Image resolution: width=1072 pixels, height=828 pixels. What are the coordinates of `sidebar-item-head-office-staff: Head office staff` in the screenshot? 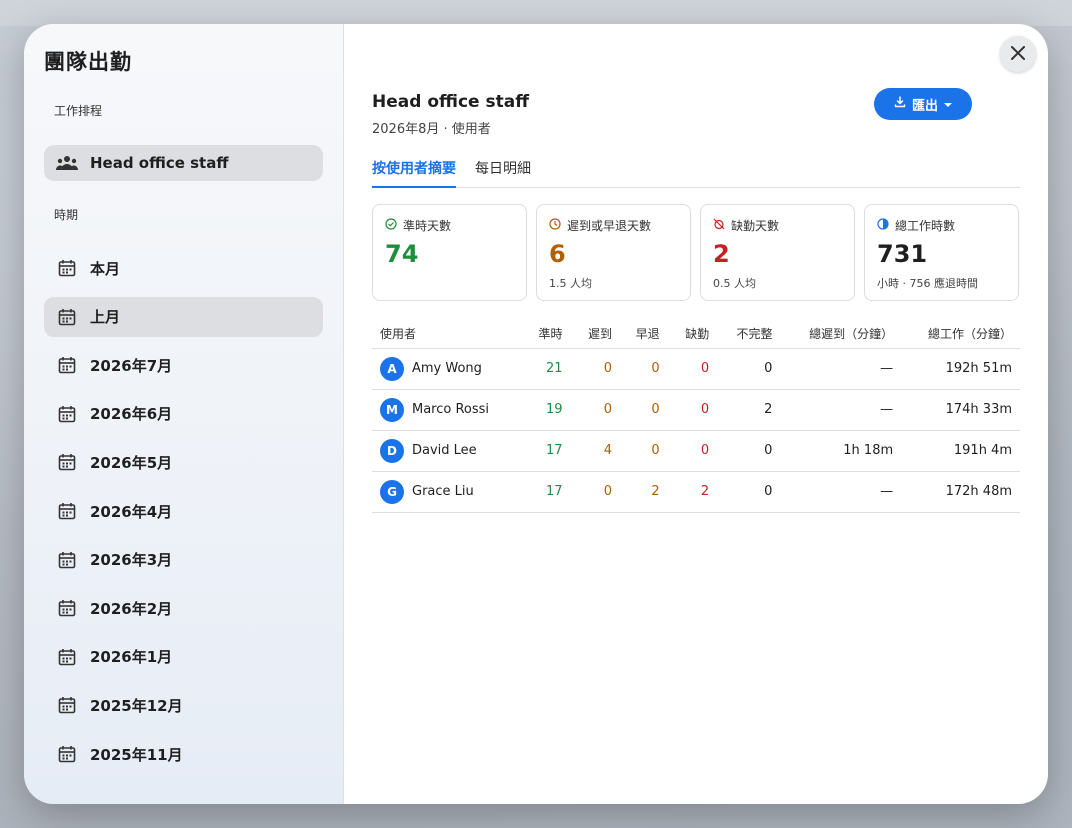 It's located at (183, 163).